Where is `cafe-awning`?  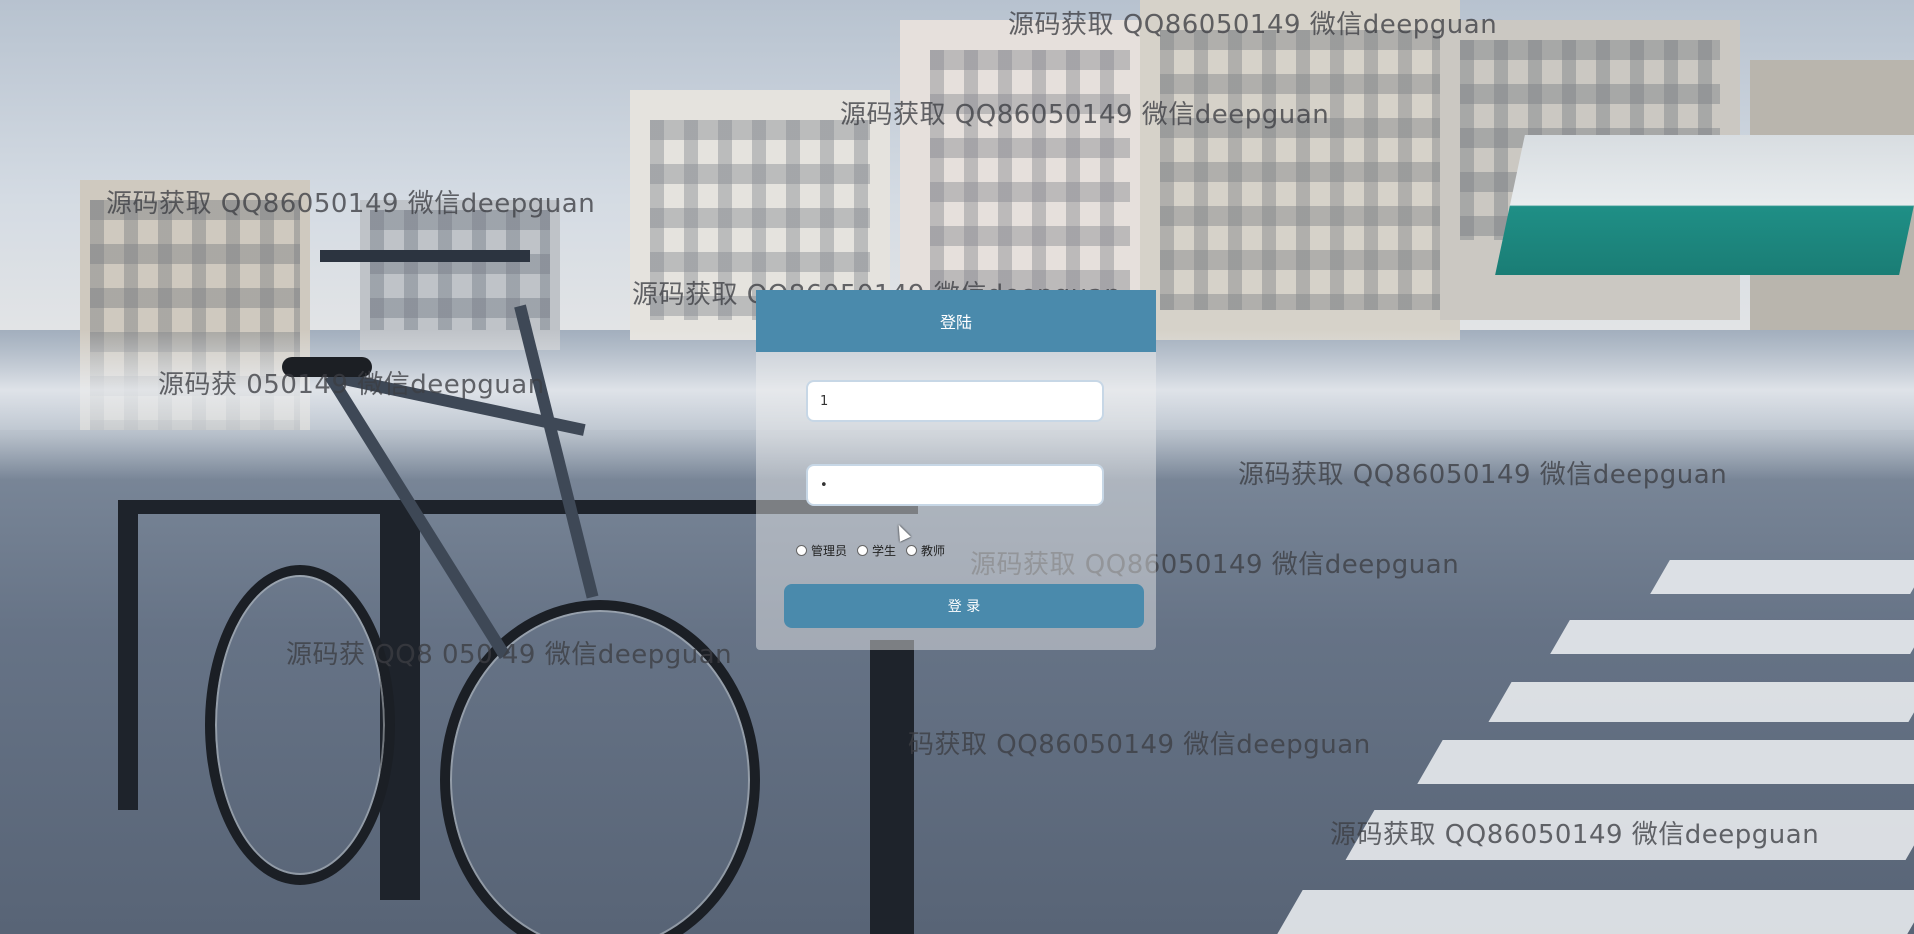
cafe-awning is located at coordinates (1704, 205).